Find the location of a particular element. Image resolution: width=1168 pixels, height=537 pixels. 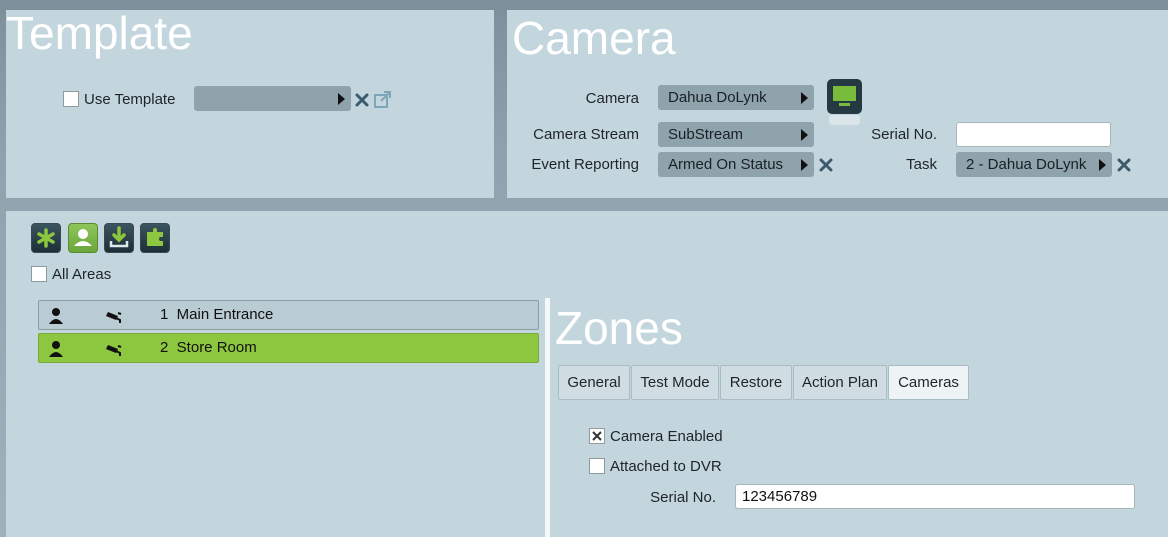

area-row-label: 1 Main Entrance is located at coordinates (217, 314).